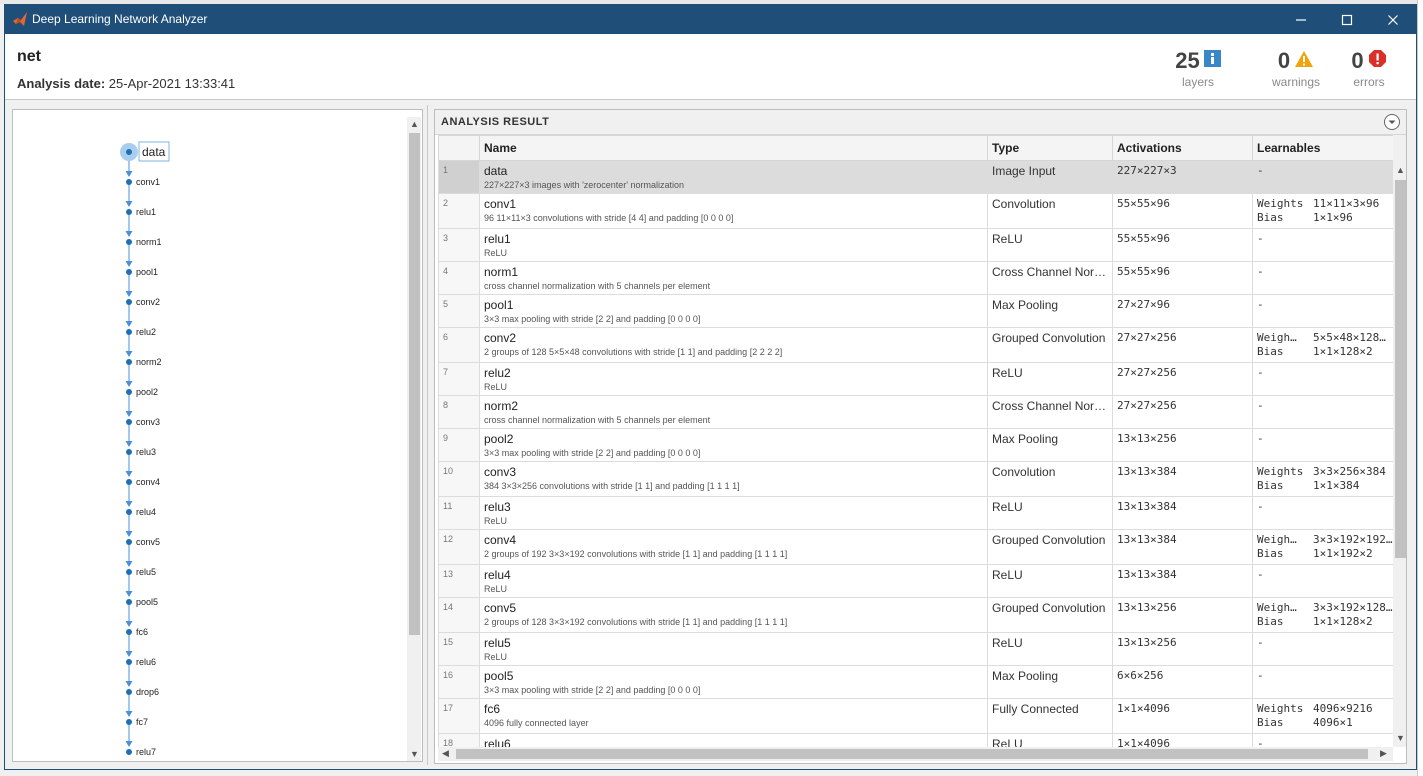  I want to click on close-button, so click(1393, 19).